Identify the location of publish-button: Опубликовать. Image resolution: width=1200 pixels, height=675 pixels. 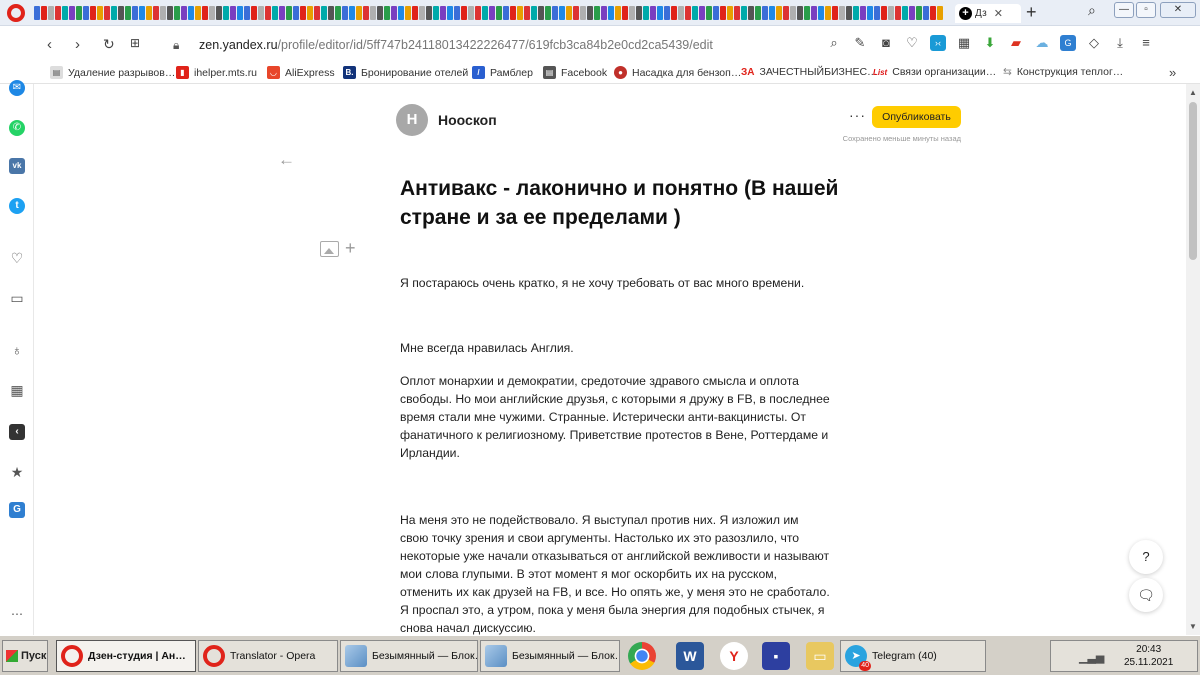
(916, 117).